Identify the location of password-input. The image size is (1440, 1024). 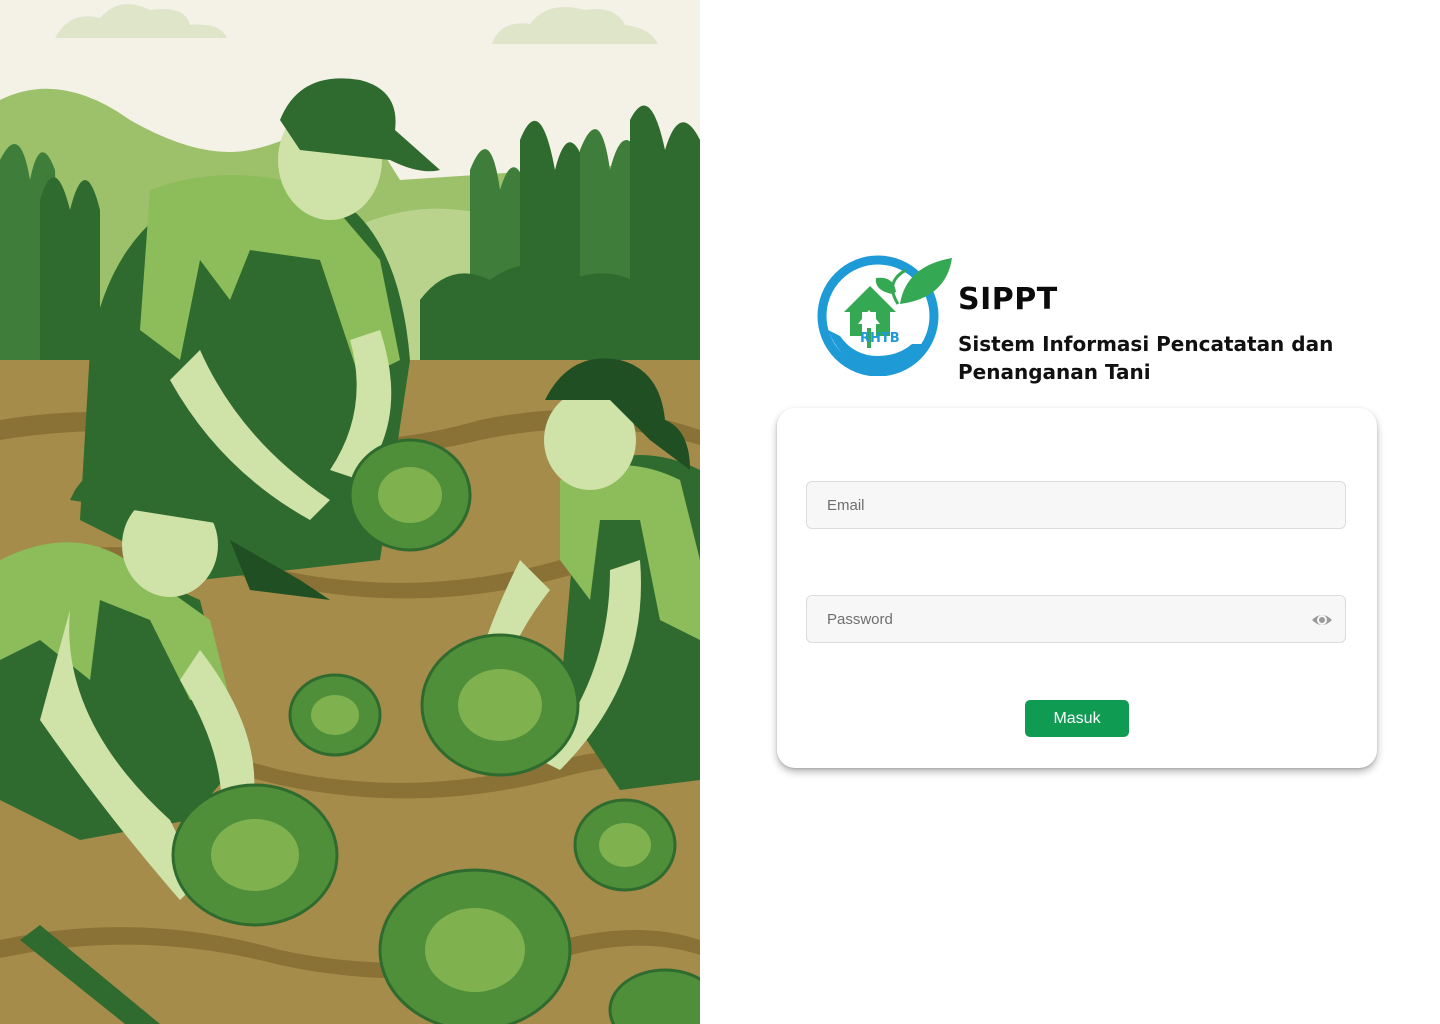
(1076, 619).